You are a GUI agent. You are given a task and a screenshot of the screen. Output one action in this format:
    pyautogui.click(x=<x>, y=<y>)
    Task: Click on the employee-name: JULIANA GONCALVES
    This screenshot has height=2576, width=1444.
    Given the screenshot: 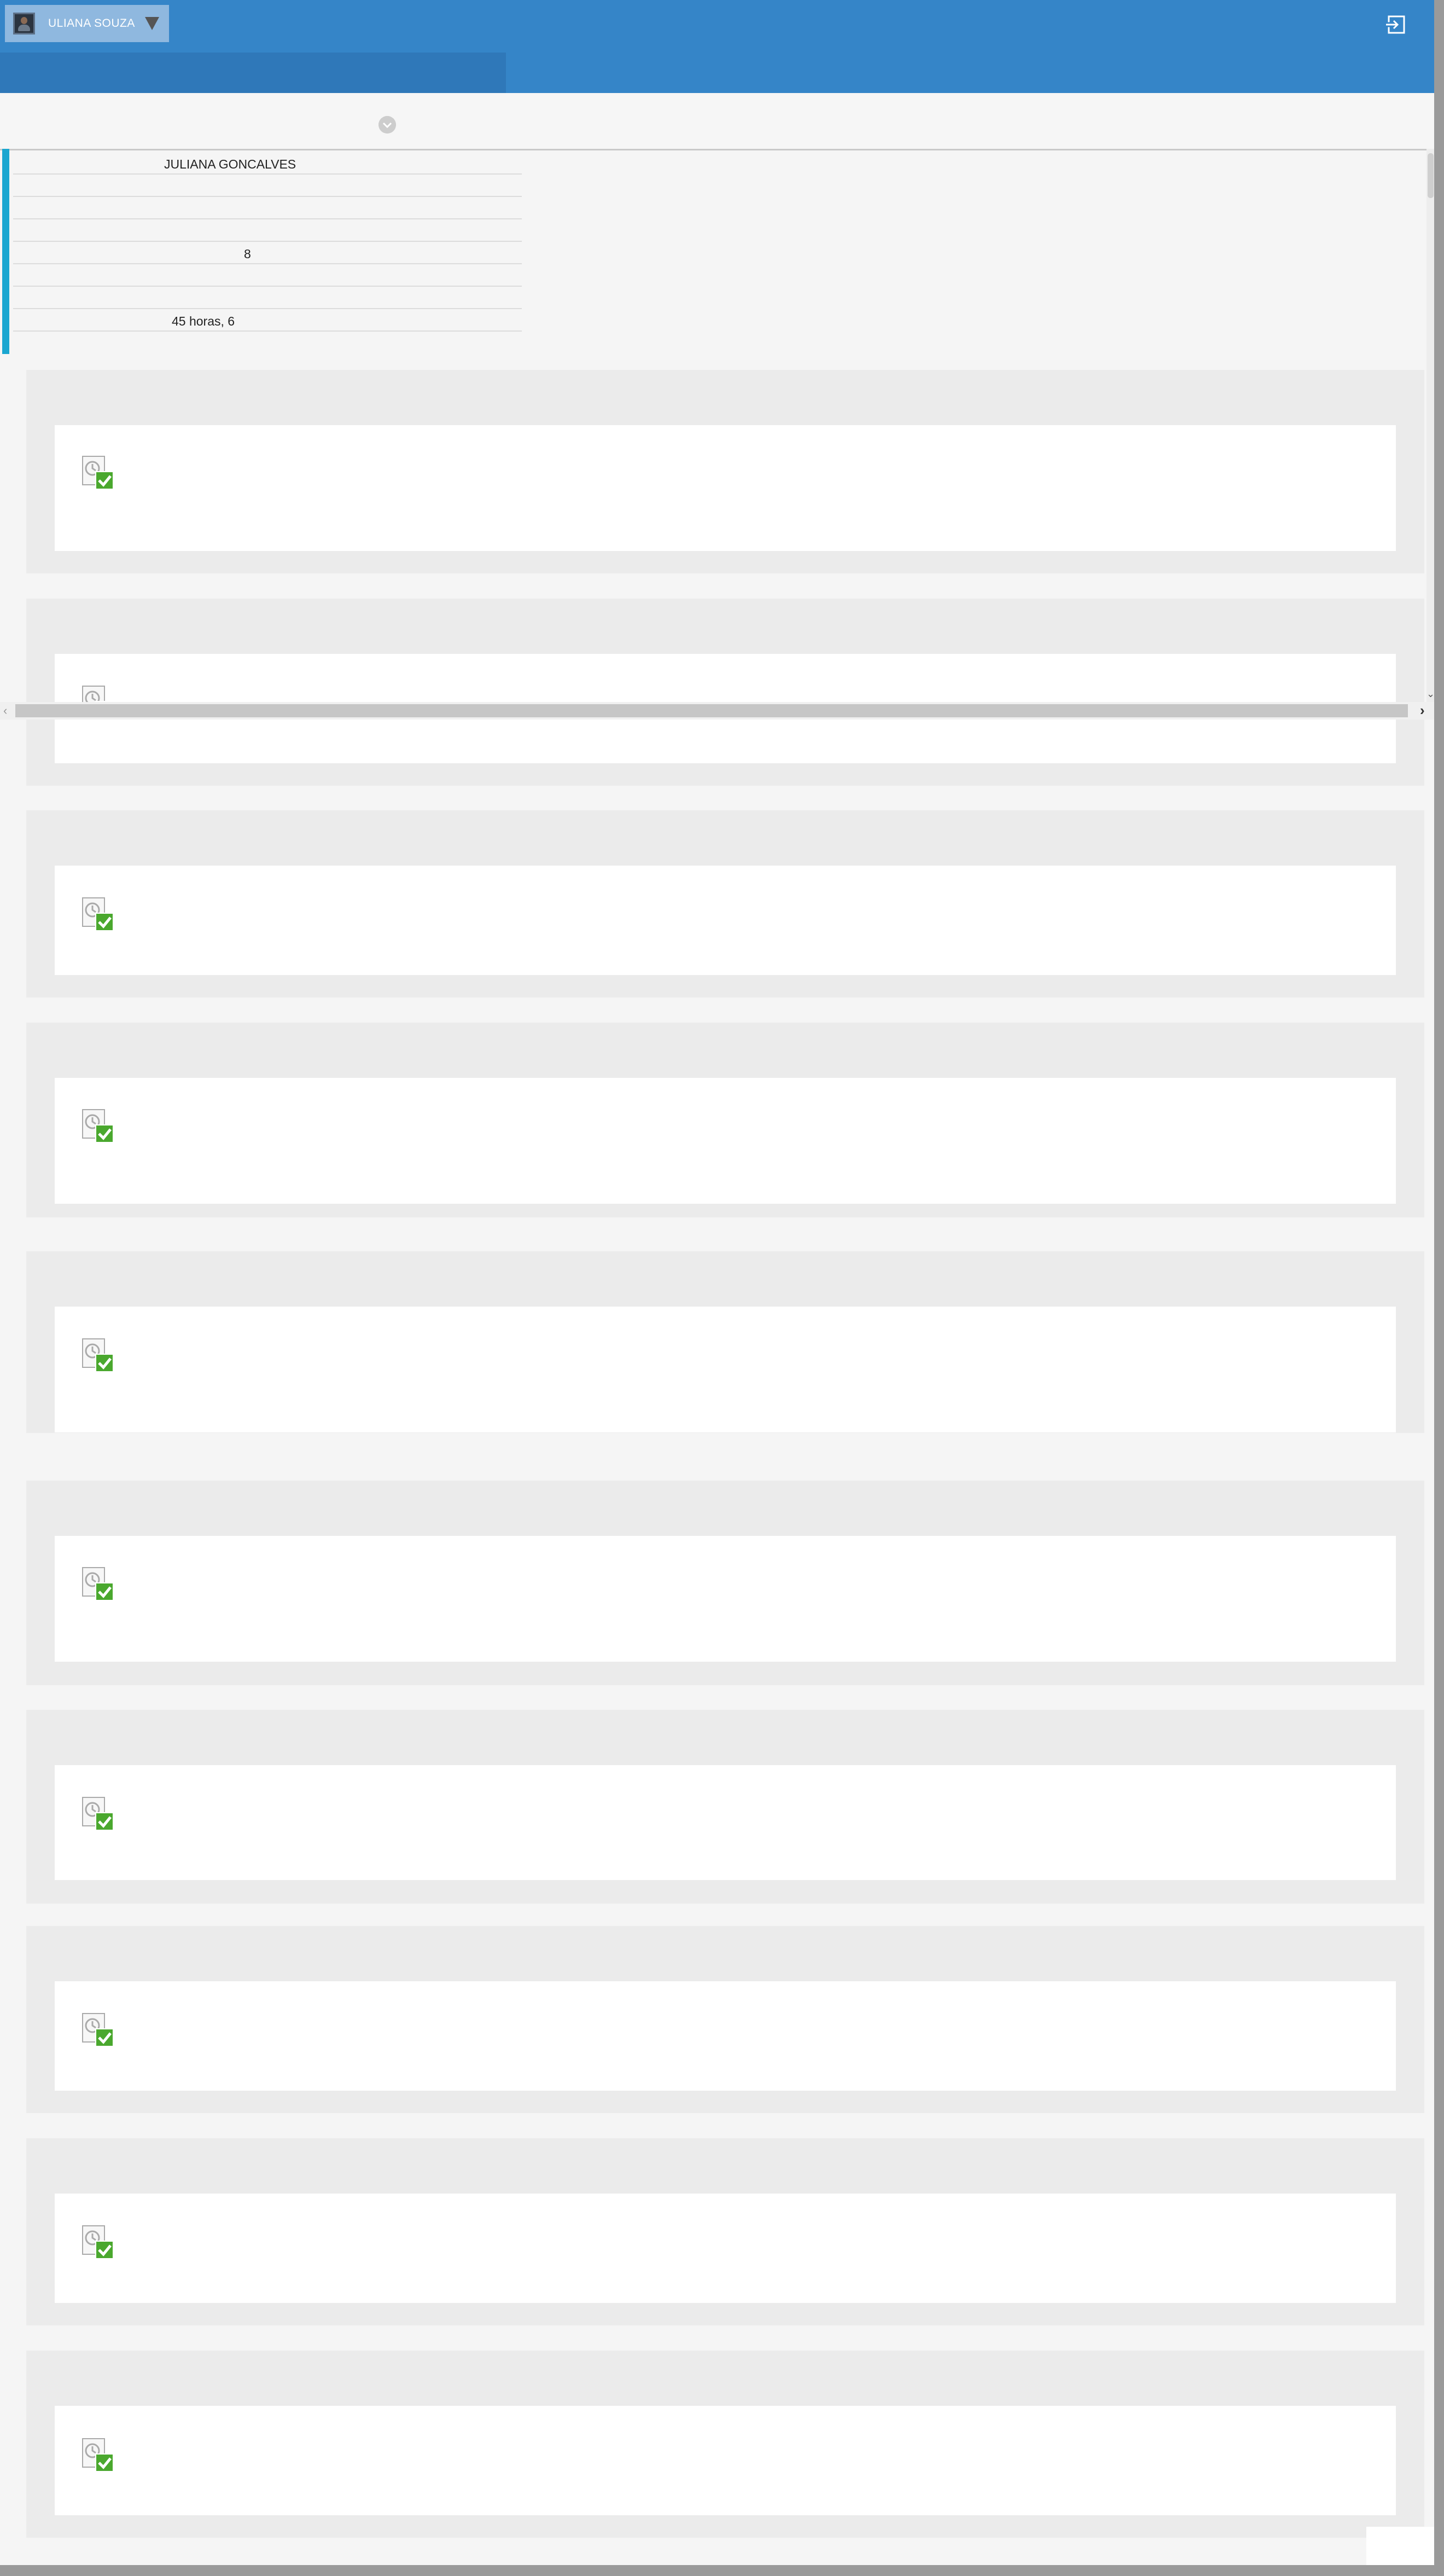 What is the action you would take?
    pyautogui.click(x=230, y=164)
    